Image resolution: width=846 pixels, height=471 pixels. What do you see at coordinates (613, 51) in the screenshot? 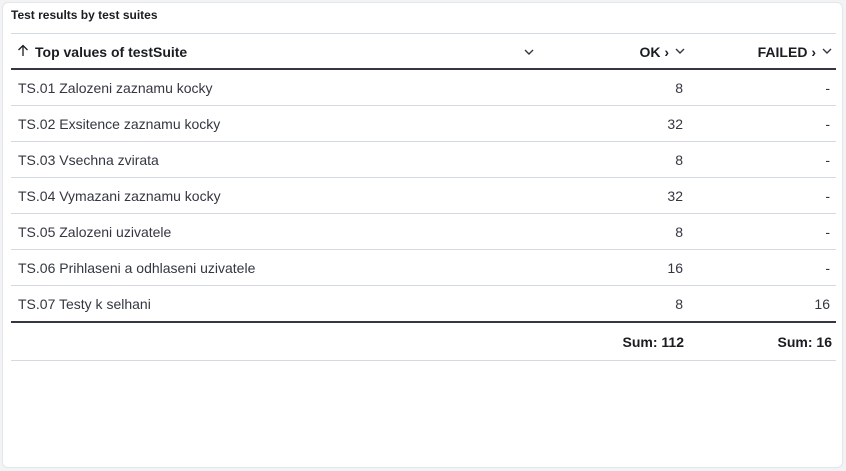
I see `column-header-ok: OK ›` at bounding box center [613, 51].